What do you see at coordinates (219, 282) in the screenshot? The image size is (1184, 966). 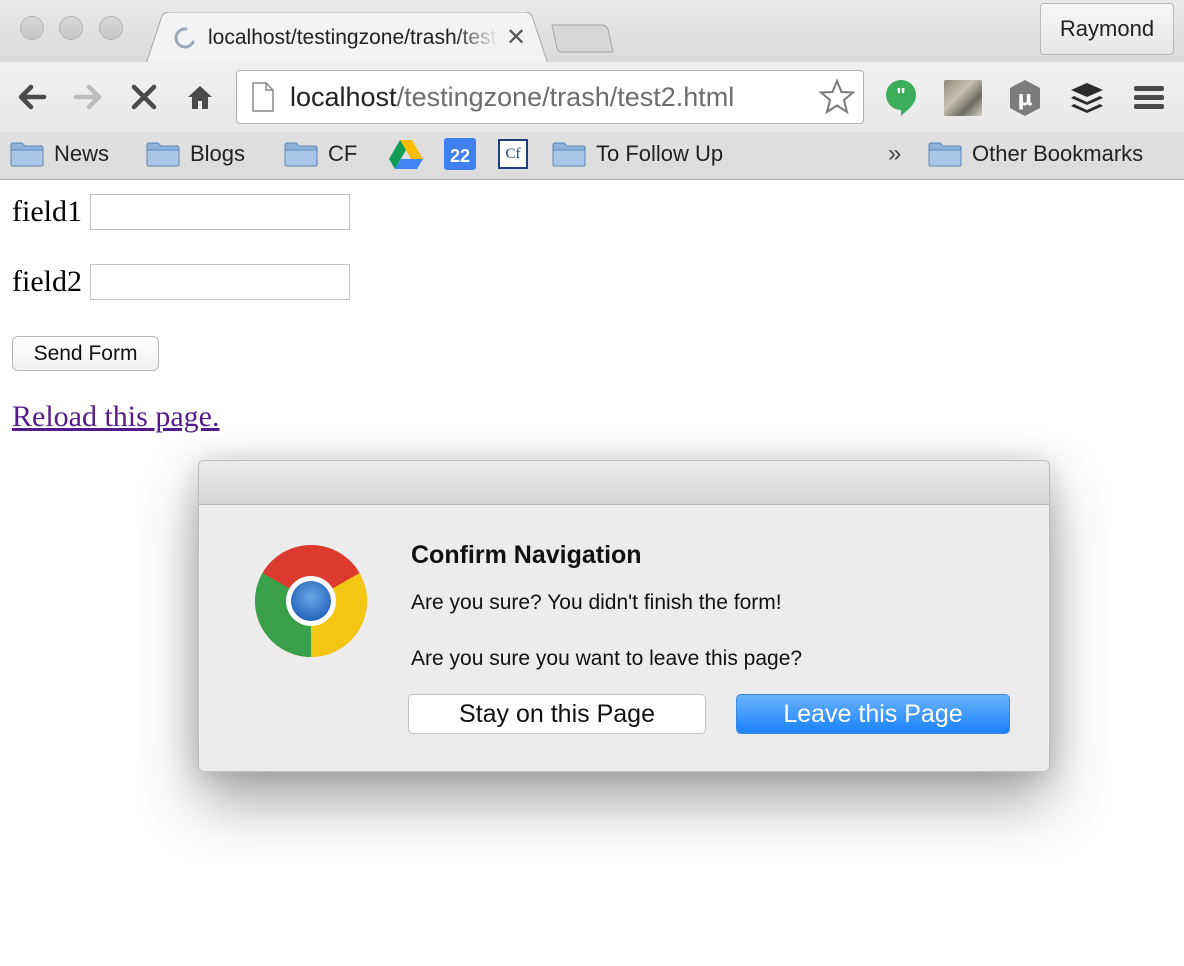 I see `field2-input` at bounding box center [219, 282].